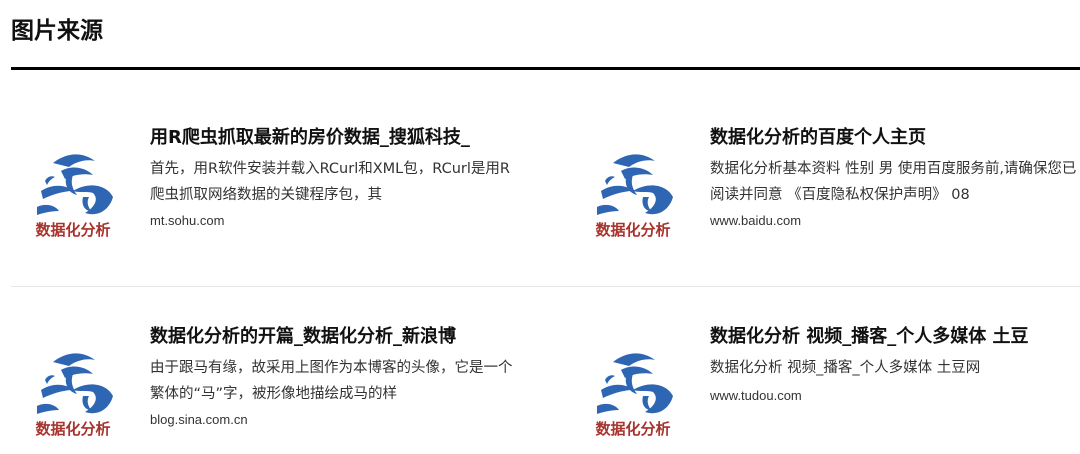  Describe the element at coordinates (845, 368) in the screenshot. I see `result-snippet: 数据化分析 视频_播客_个人多媒体 土豆网` at that location.